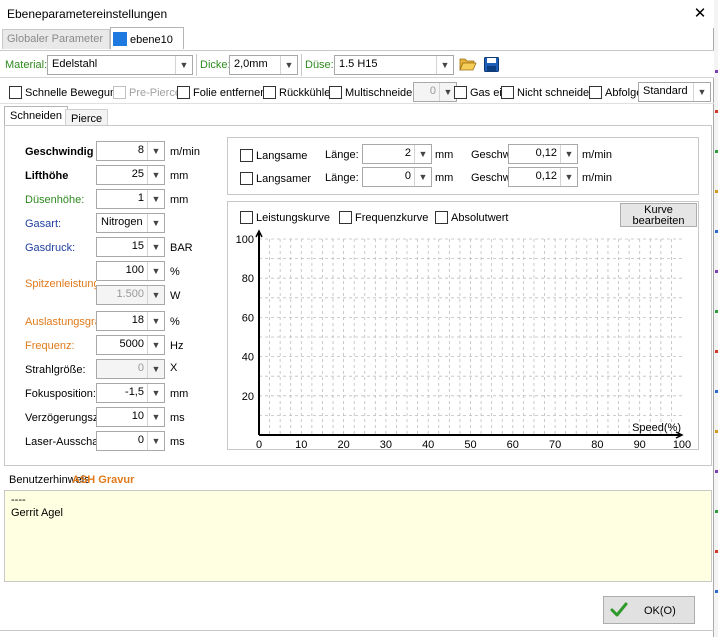  Describe the element at coordinates (435, 92) in the screenshot. I see `multischneider-count: 0 ▼` at that location.